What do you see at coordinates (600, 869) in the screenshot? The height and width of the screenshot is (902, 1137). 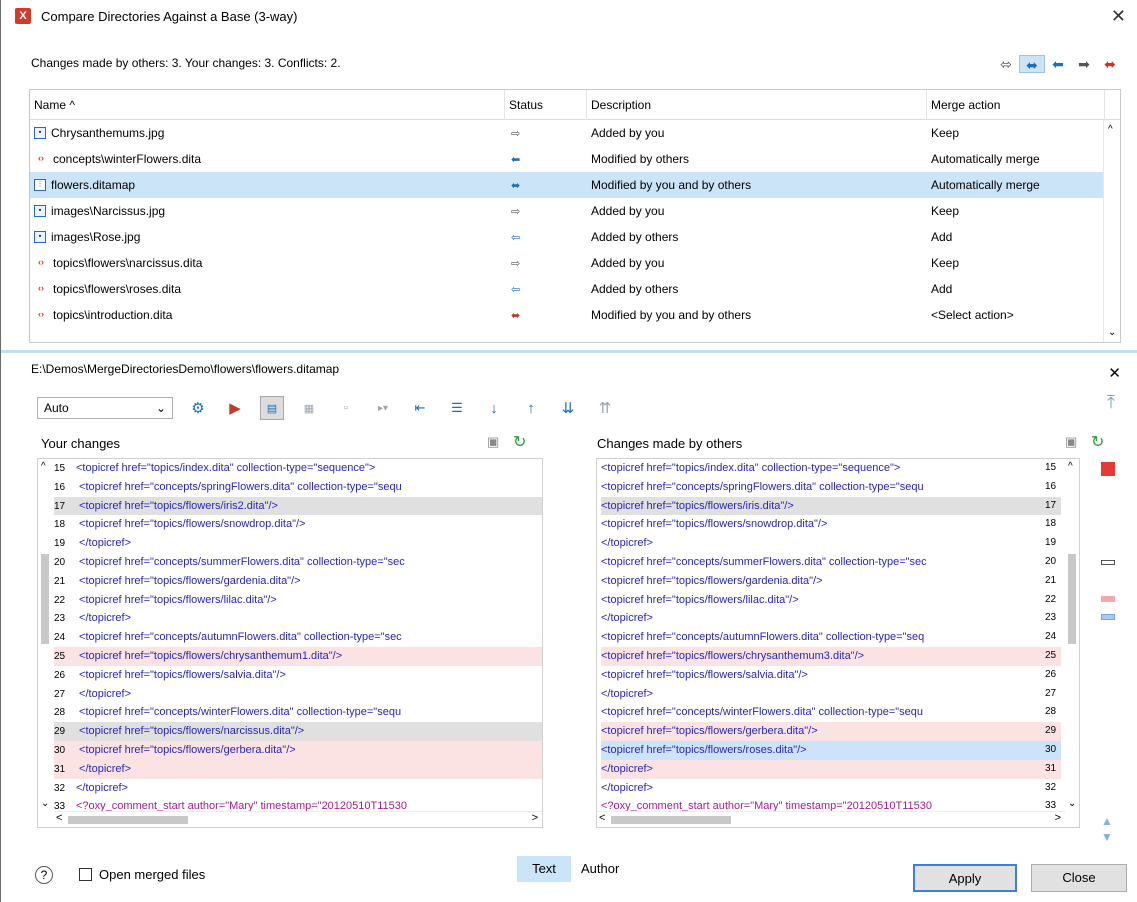 I see `tab-author: Author` at bounding box center [600, 869].